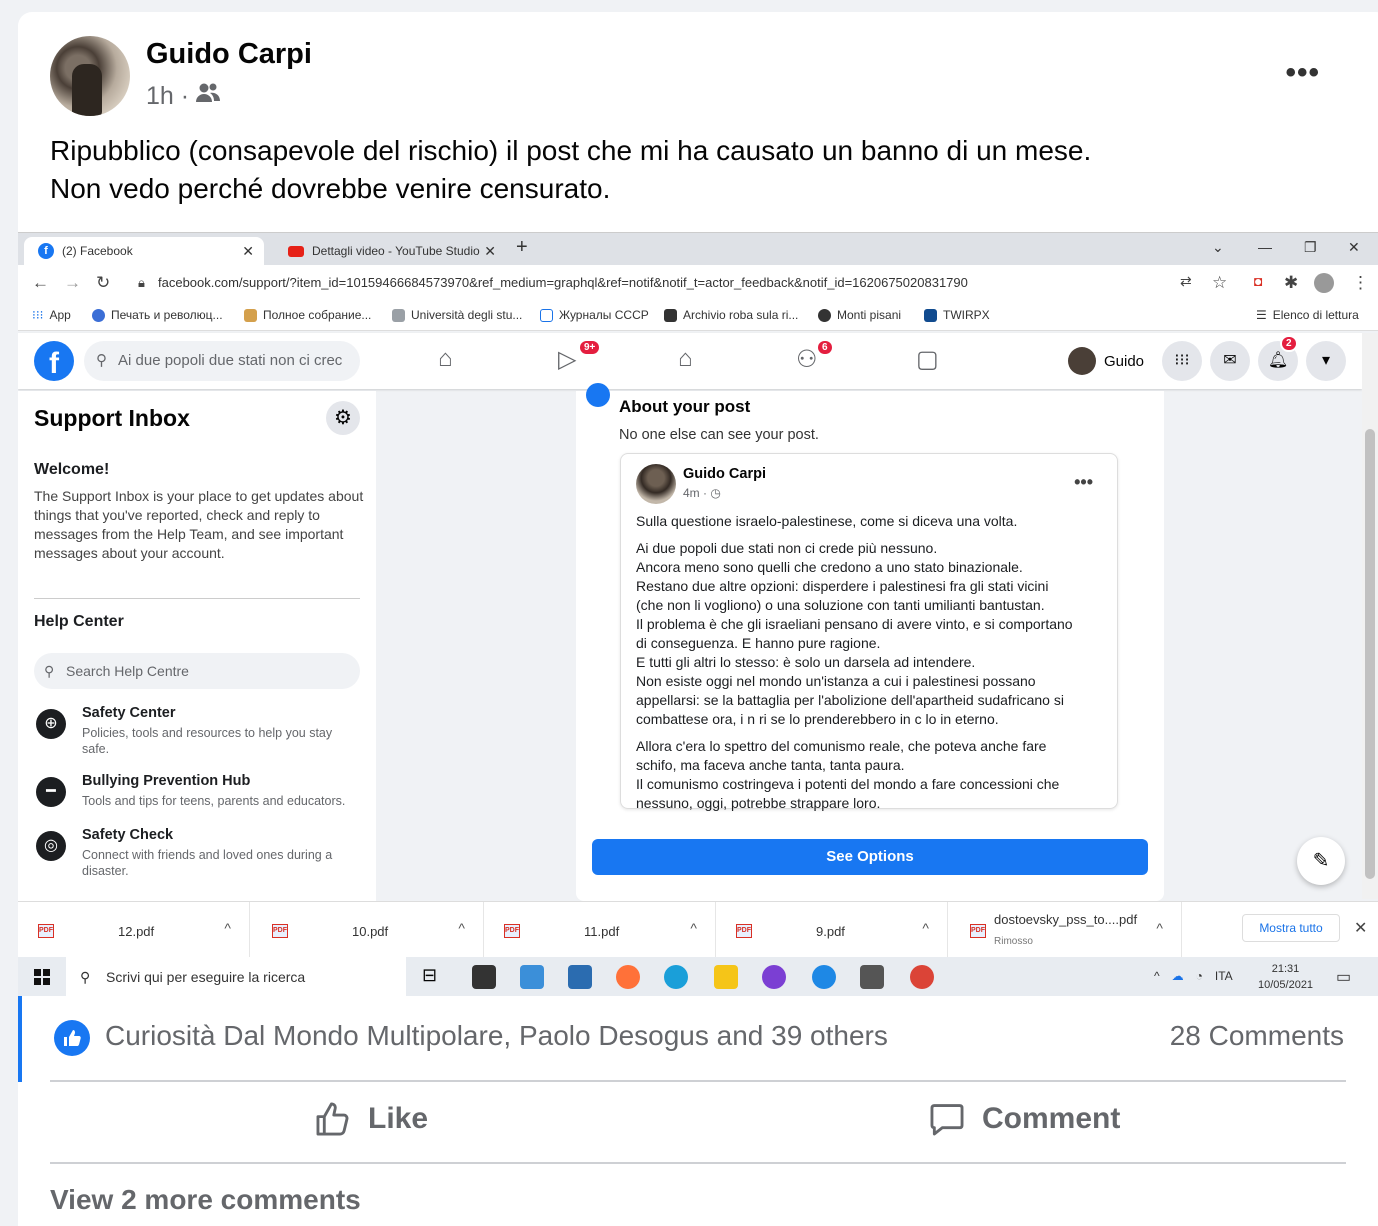  What do you see at coordinates (532, 977) in the screenshot?
I see `app-l-icon` at bounding box center [532, 977].